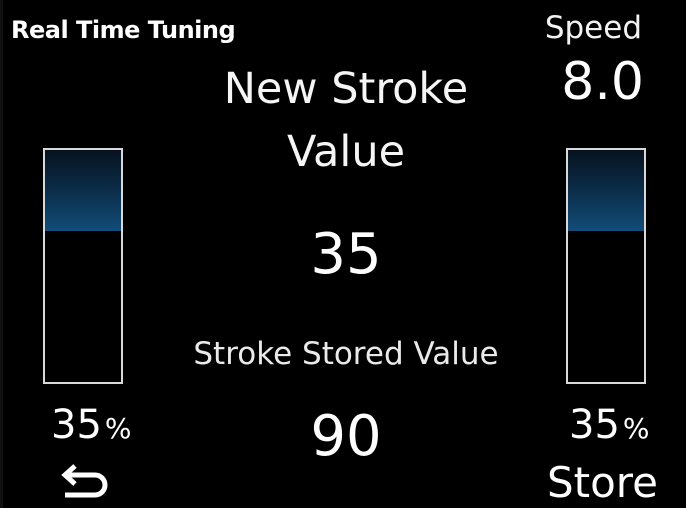  Describe the element at coordinates (346, 354) in the screenshot. I see `stored-value-label: Stroke Stored Value` at that location.